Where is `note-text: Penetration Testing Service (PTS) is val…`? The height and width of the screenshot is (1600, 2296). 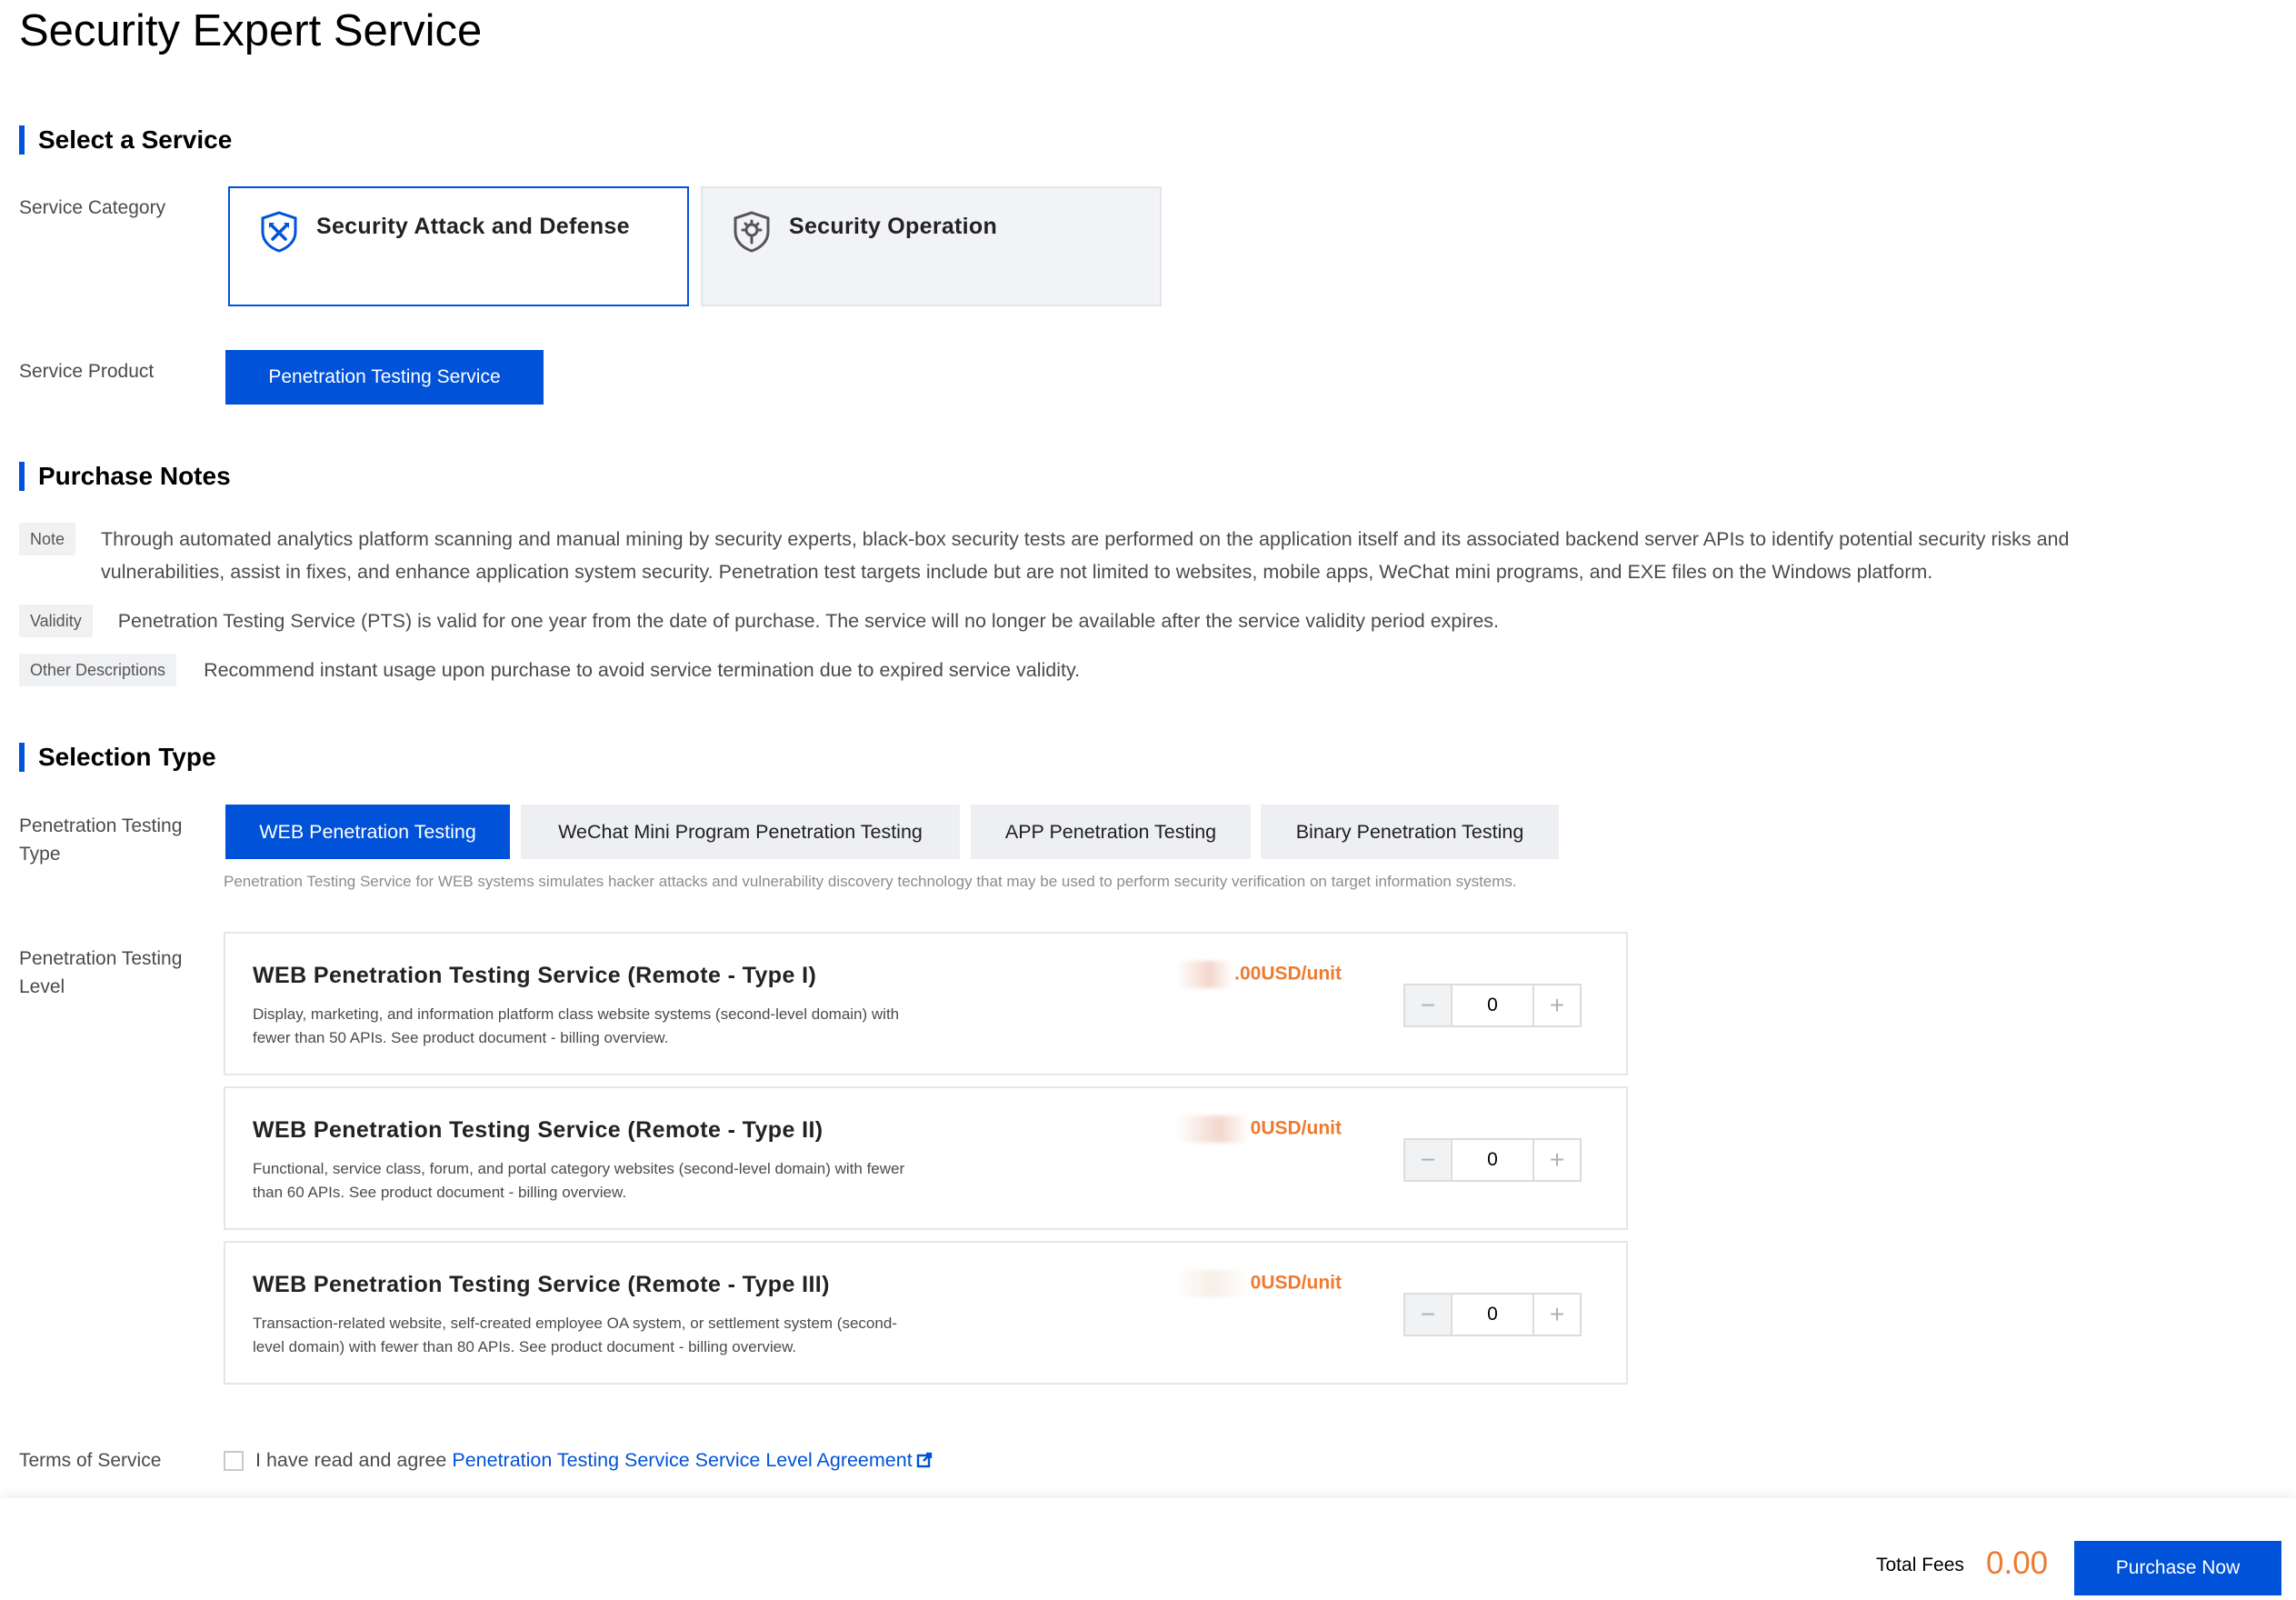
note-text: Penetration Testing Service (PTS) is val… is located at coordinates (808, 621).